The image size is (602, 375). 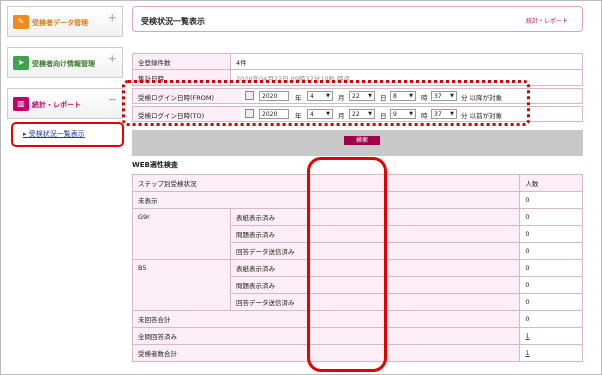 What do you see at coordinates (312, 96) in the screenshot?
I see `from-month-value: 4` at bounding box center [312, 96].